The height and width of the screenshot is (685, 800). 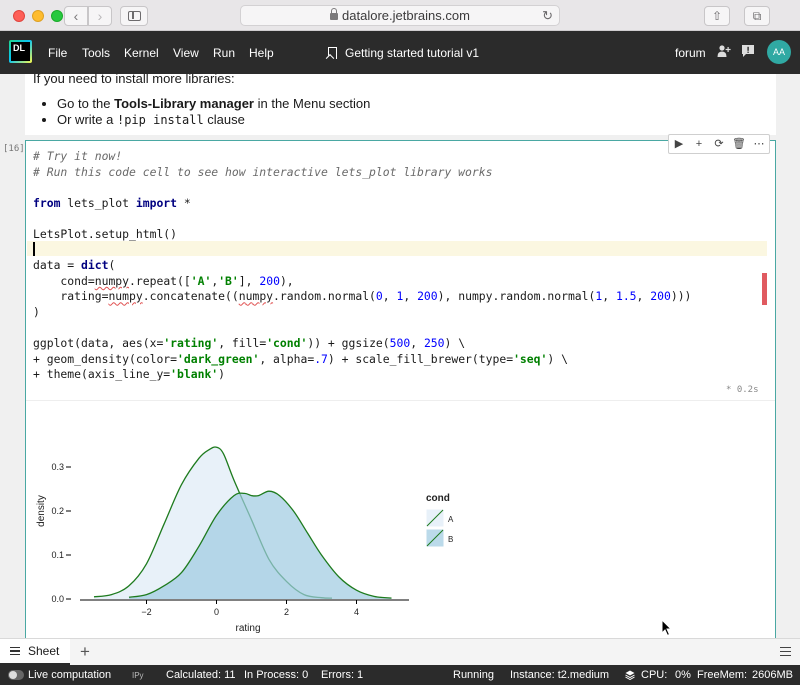 What do you see at coordinates (334, 14) in the screenshot?
I see `lock-icon` at bounding box center [334, 14].